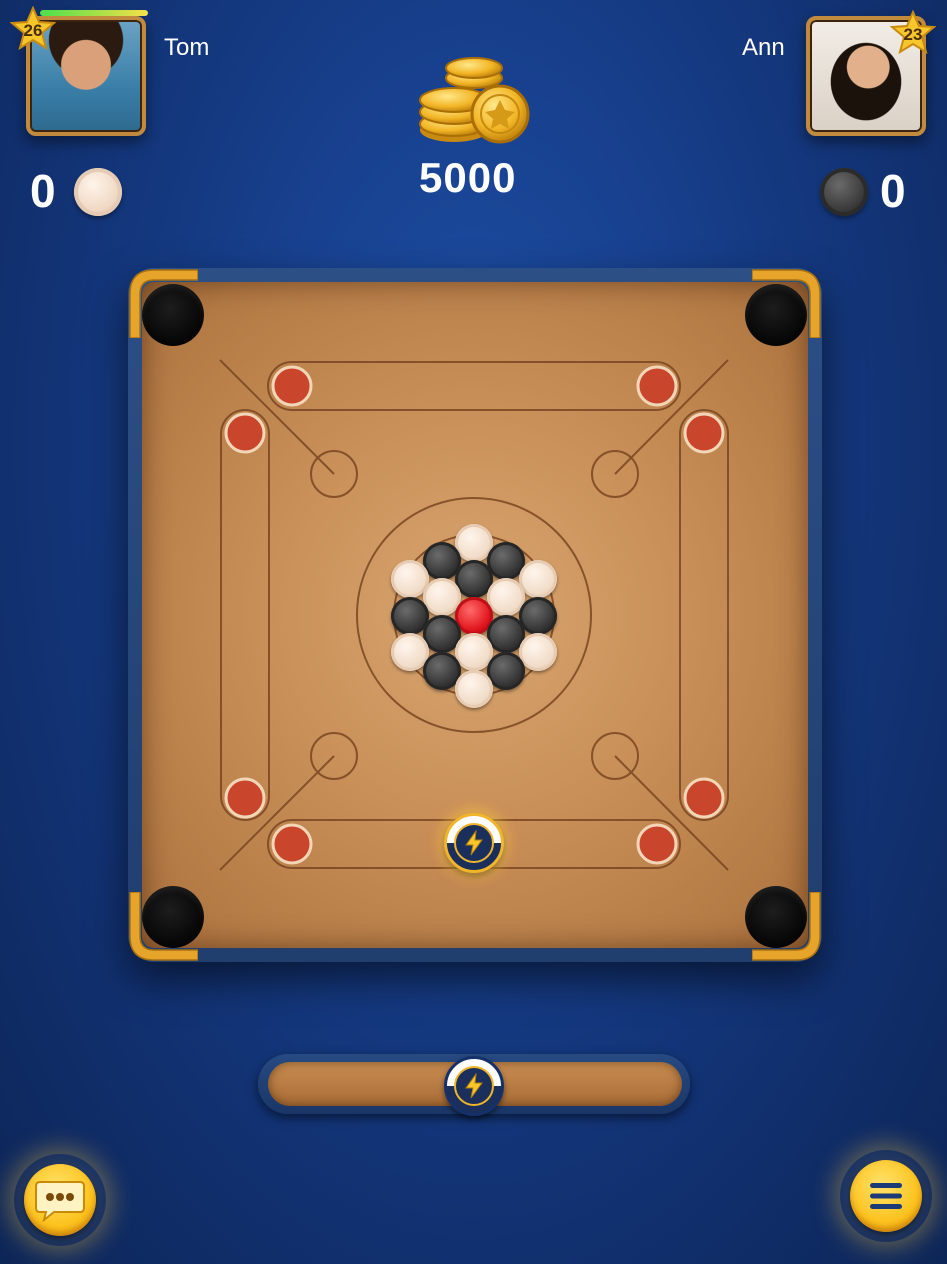 The width and height of the screenshot is (947, 1264). Describe the element at coordinates (173, 917) in the screenshot. I see `pocket-bottom-left` at that location.